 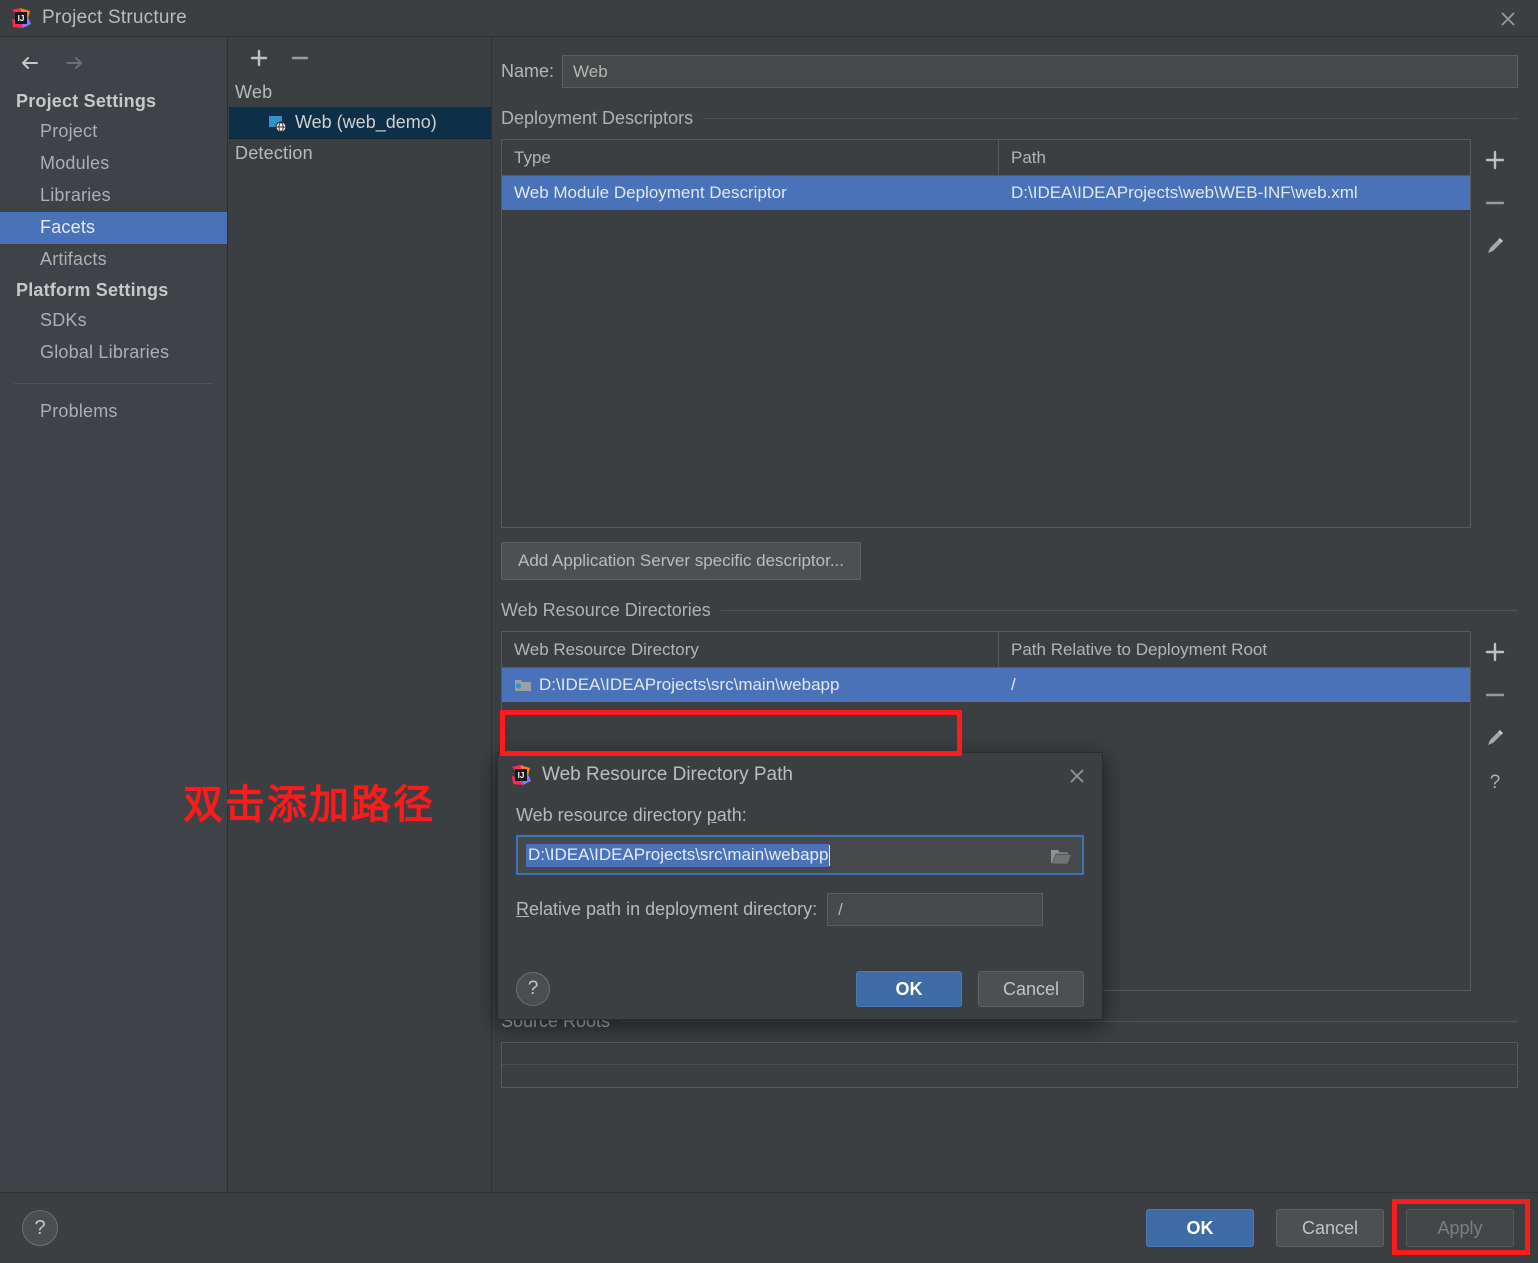 I want to click on path-input-field: D:\IDEA\IDEAProjects\src\main\webapp, so click(x=800, y=855).